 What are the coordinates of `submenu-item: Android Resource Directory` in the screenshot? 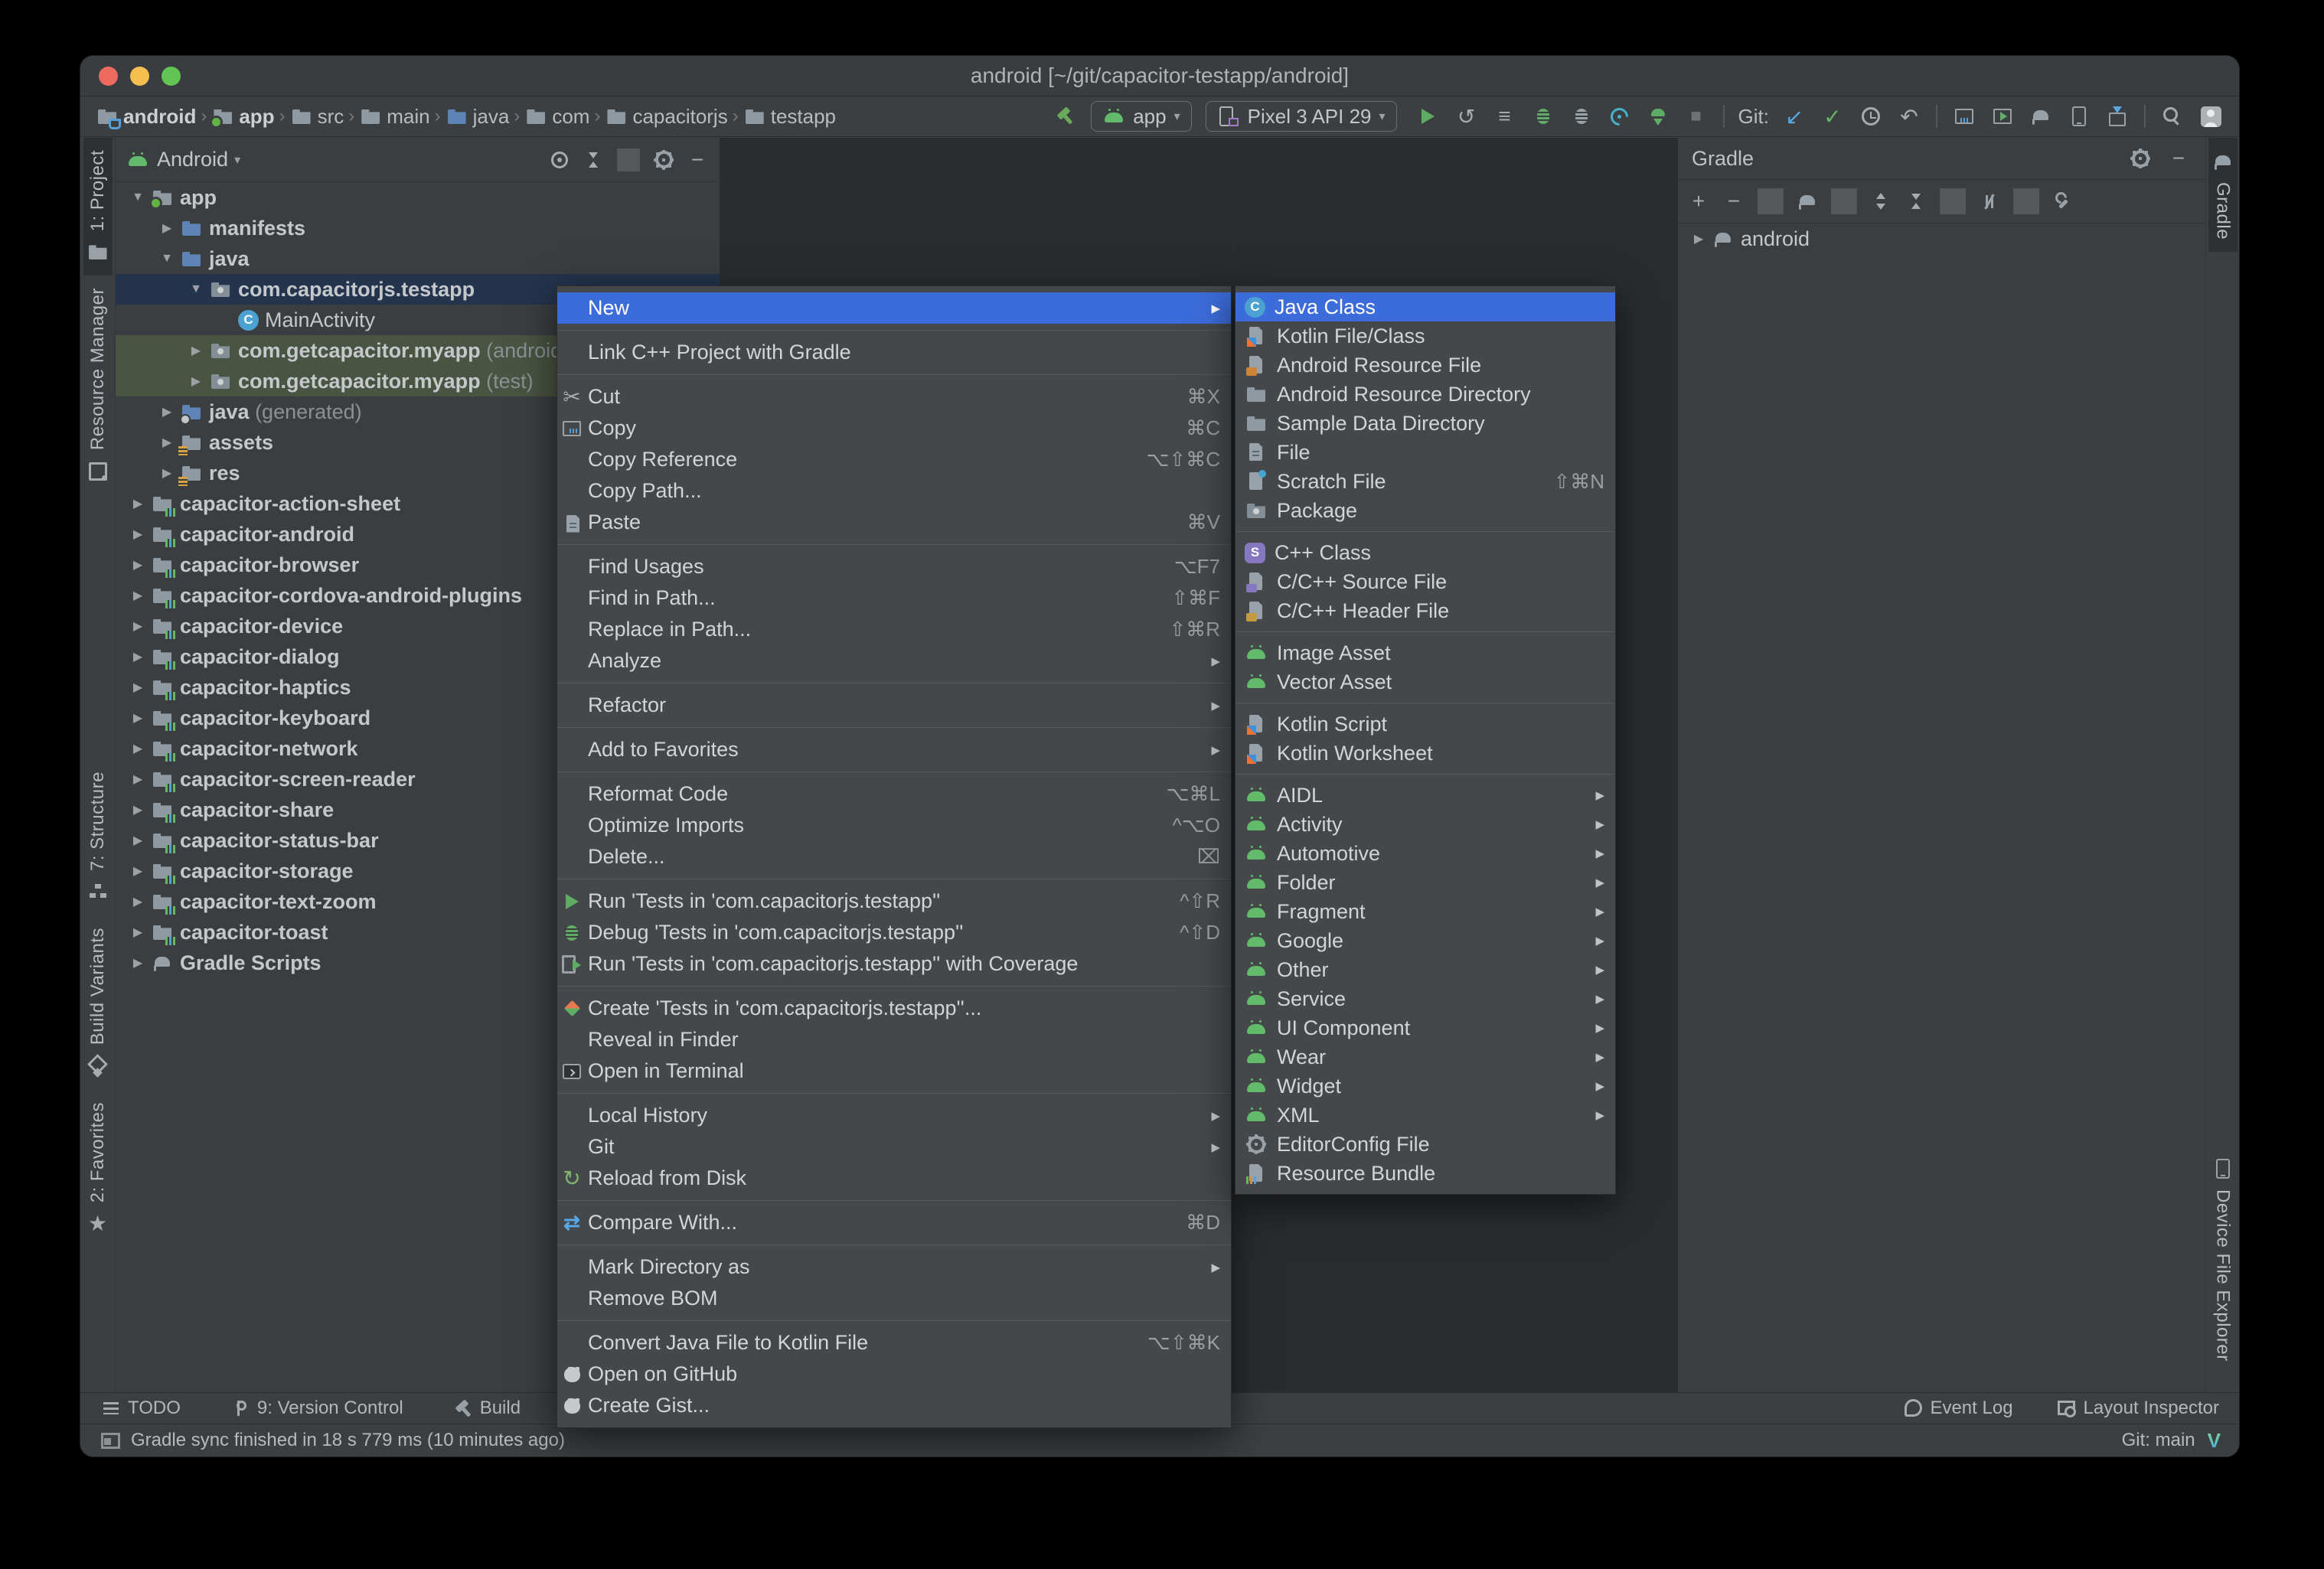 It's located at (1425, 394).